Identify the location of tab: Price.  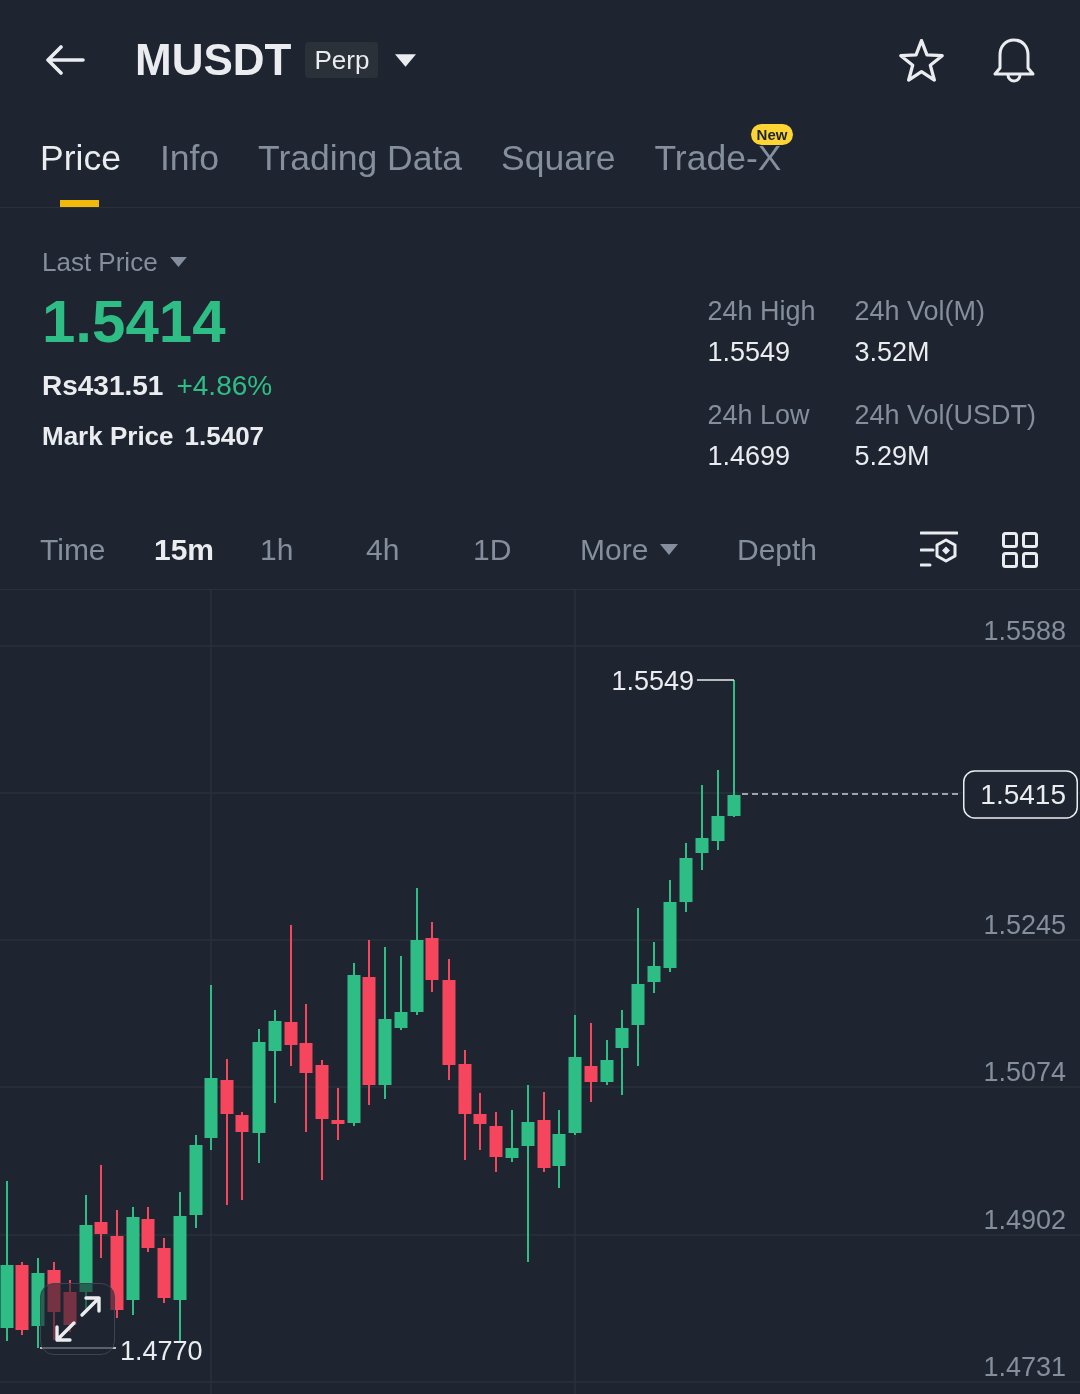
(80, 163).